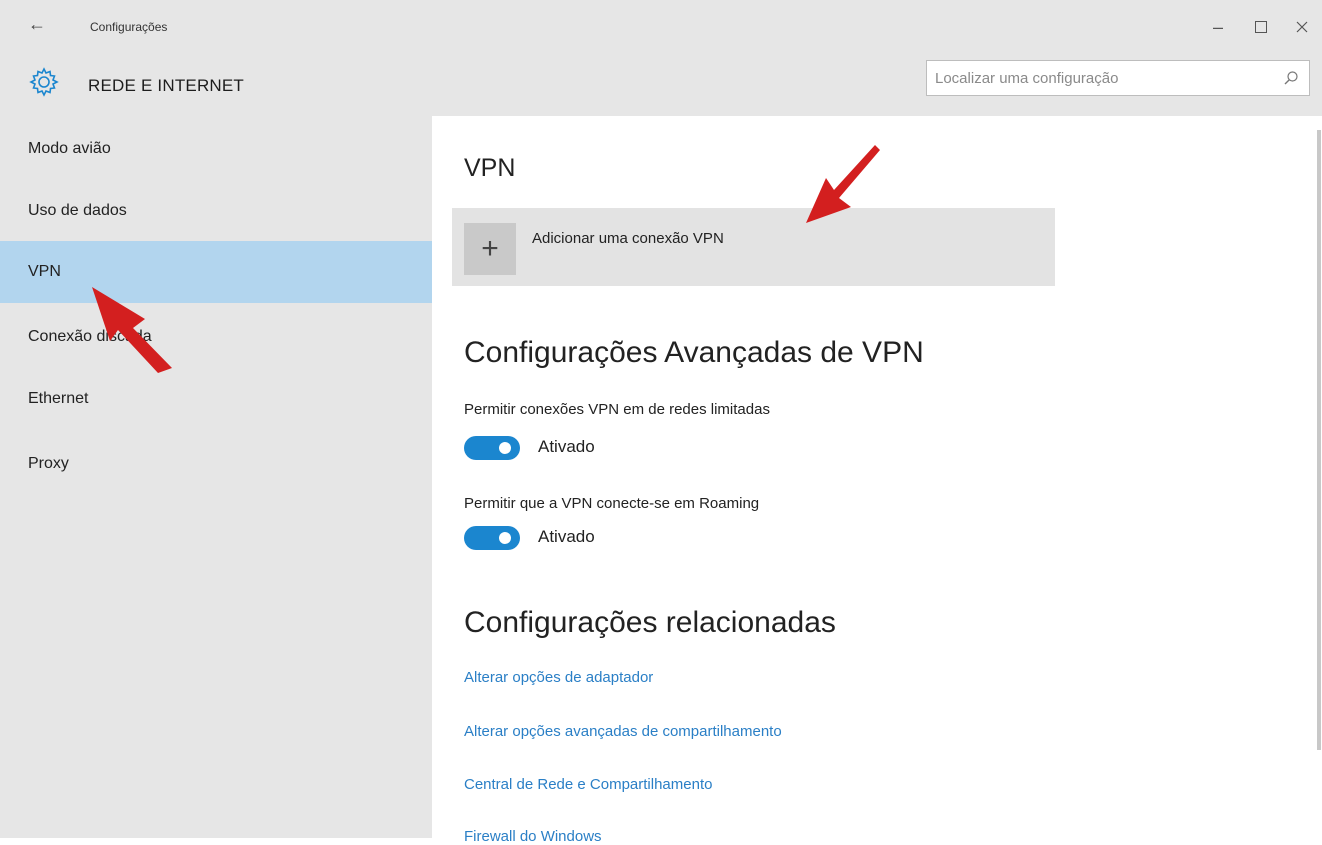 This screenshot has width=1322, height=845. Describe the element at coordinates (44, 82) in the screenshot. I see `gear-icon` at that location.